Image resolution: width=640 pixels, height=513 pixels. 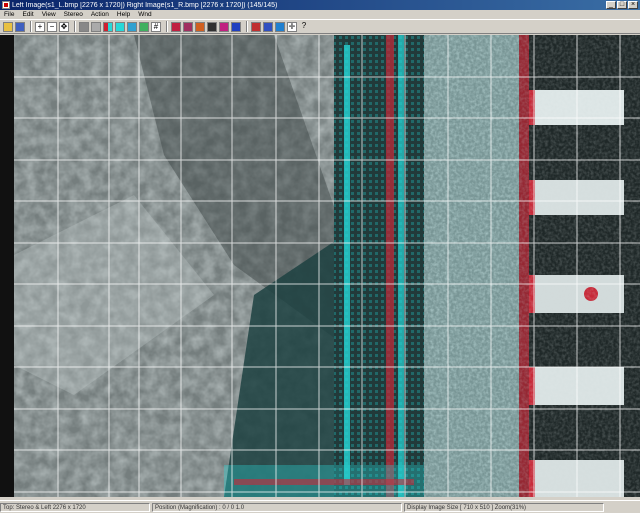 What do you see at coordinates (64, 26) in the screenshot?
I see `move-icon: ✥` at bounding box center [64, 26].